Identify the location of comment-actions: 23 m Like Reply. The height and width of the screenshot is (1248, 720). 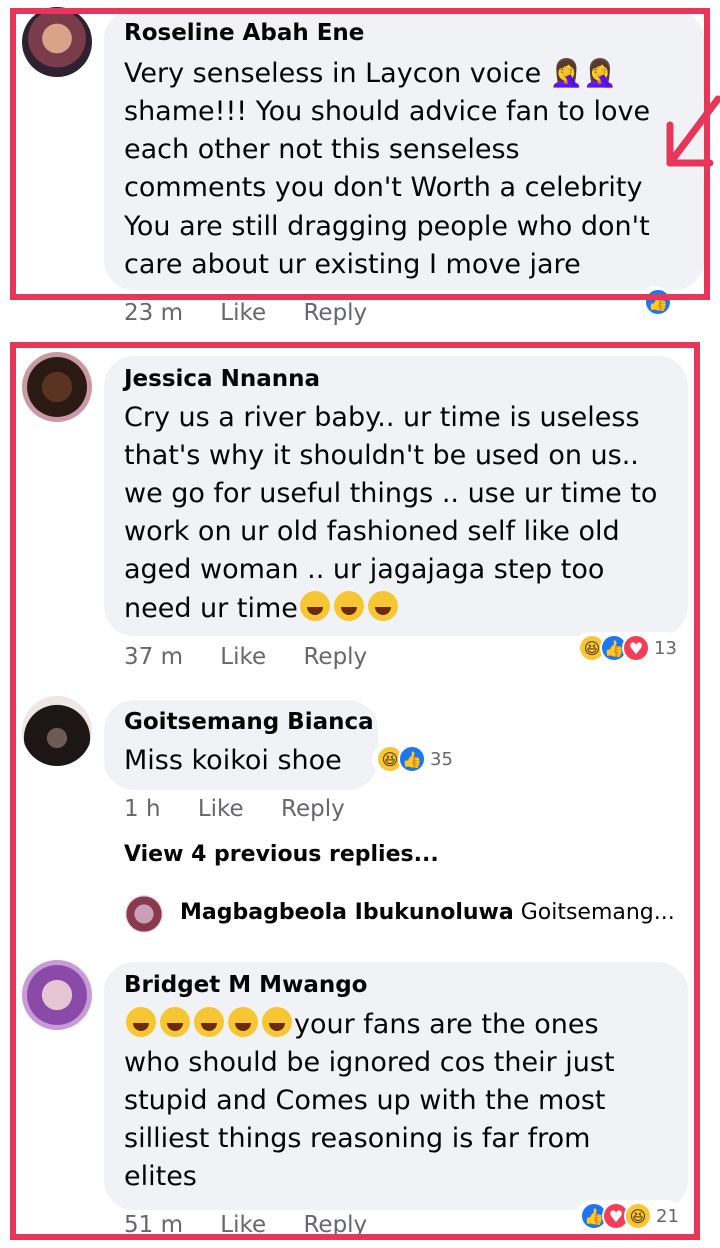
(260, 313).